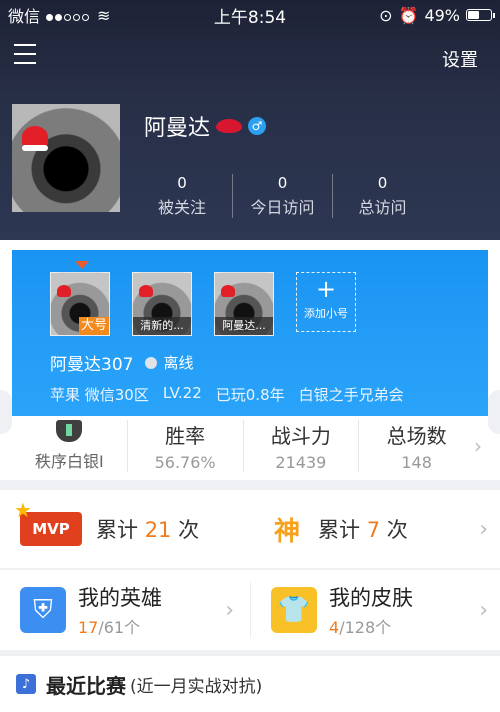 The width and height of the screenshot is (500, 712). Describe the element at coordinates (382, 207) in the screenshot. I see `stat-label: 总访问` at that location.